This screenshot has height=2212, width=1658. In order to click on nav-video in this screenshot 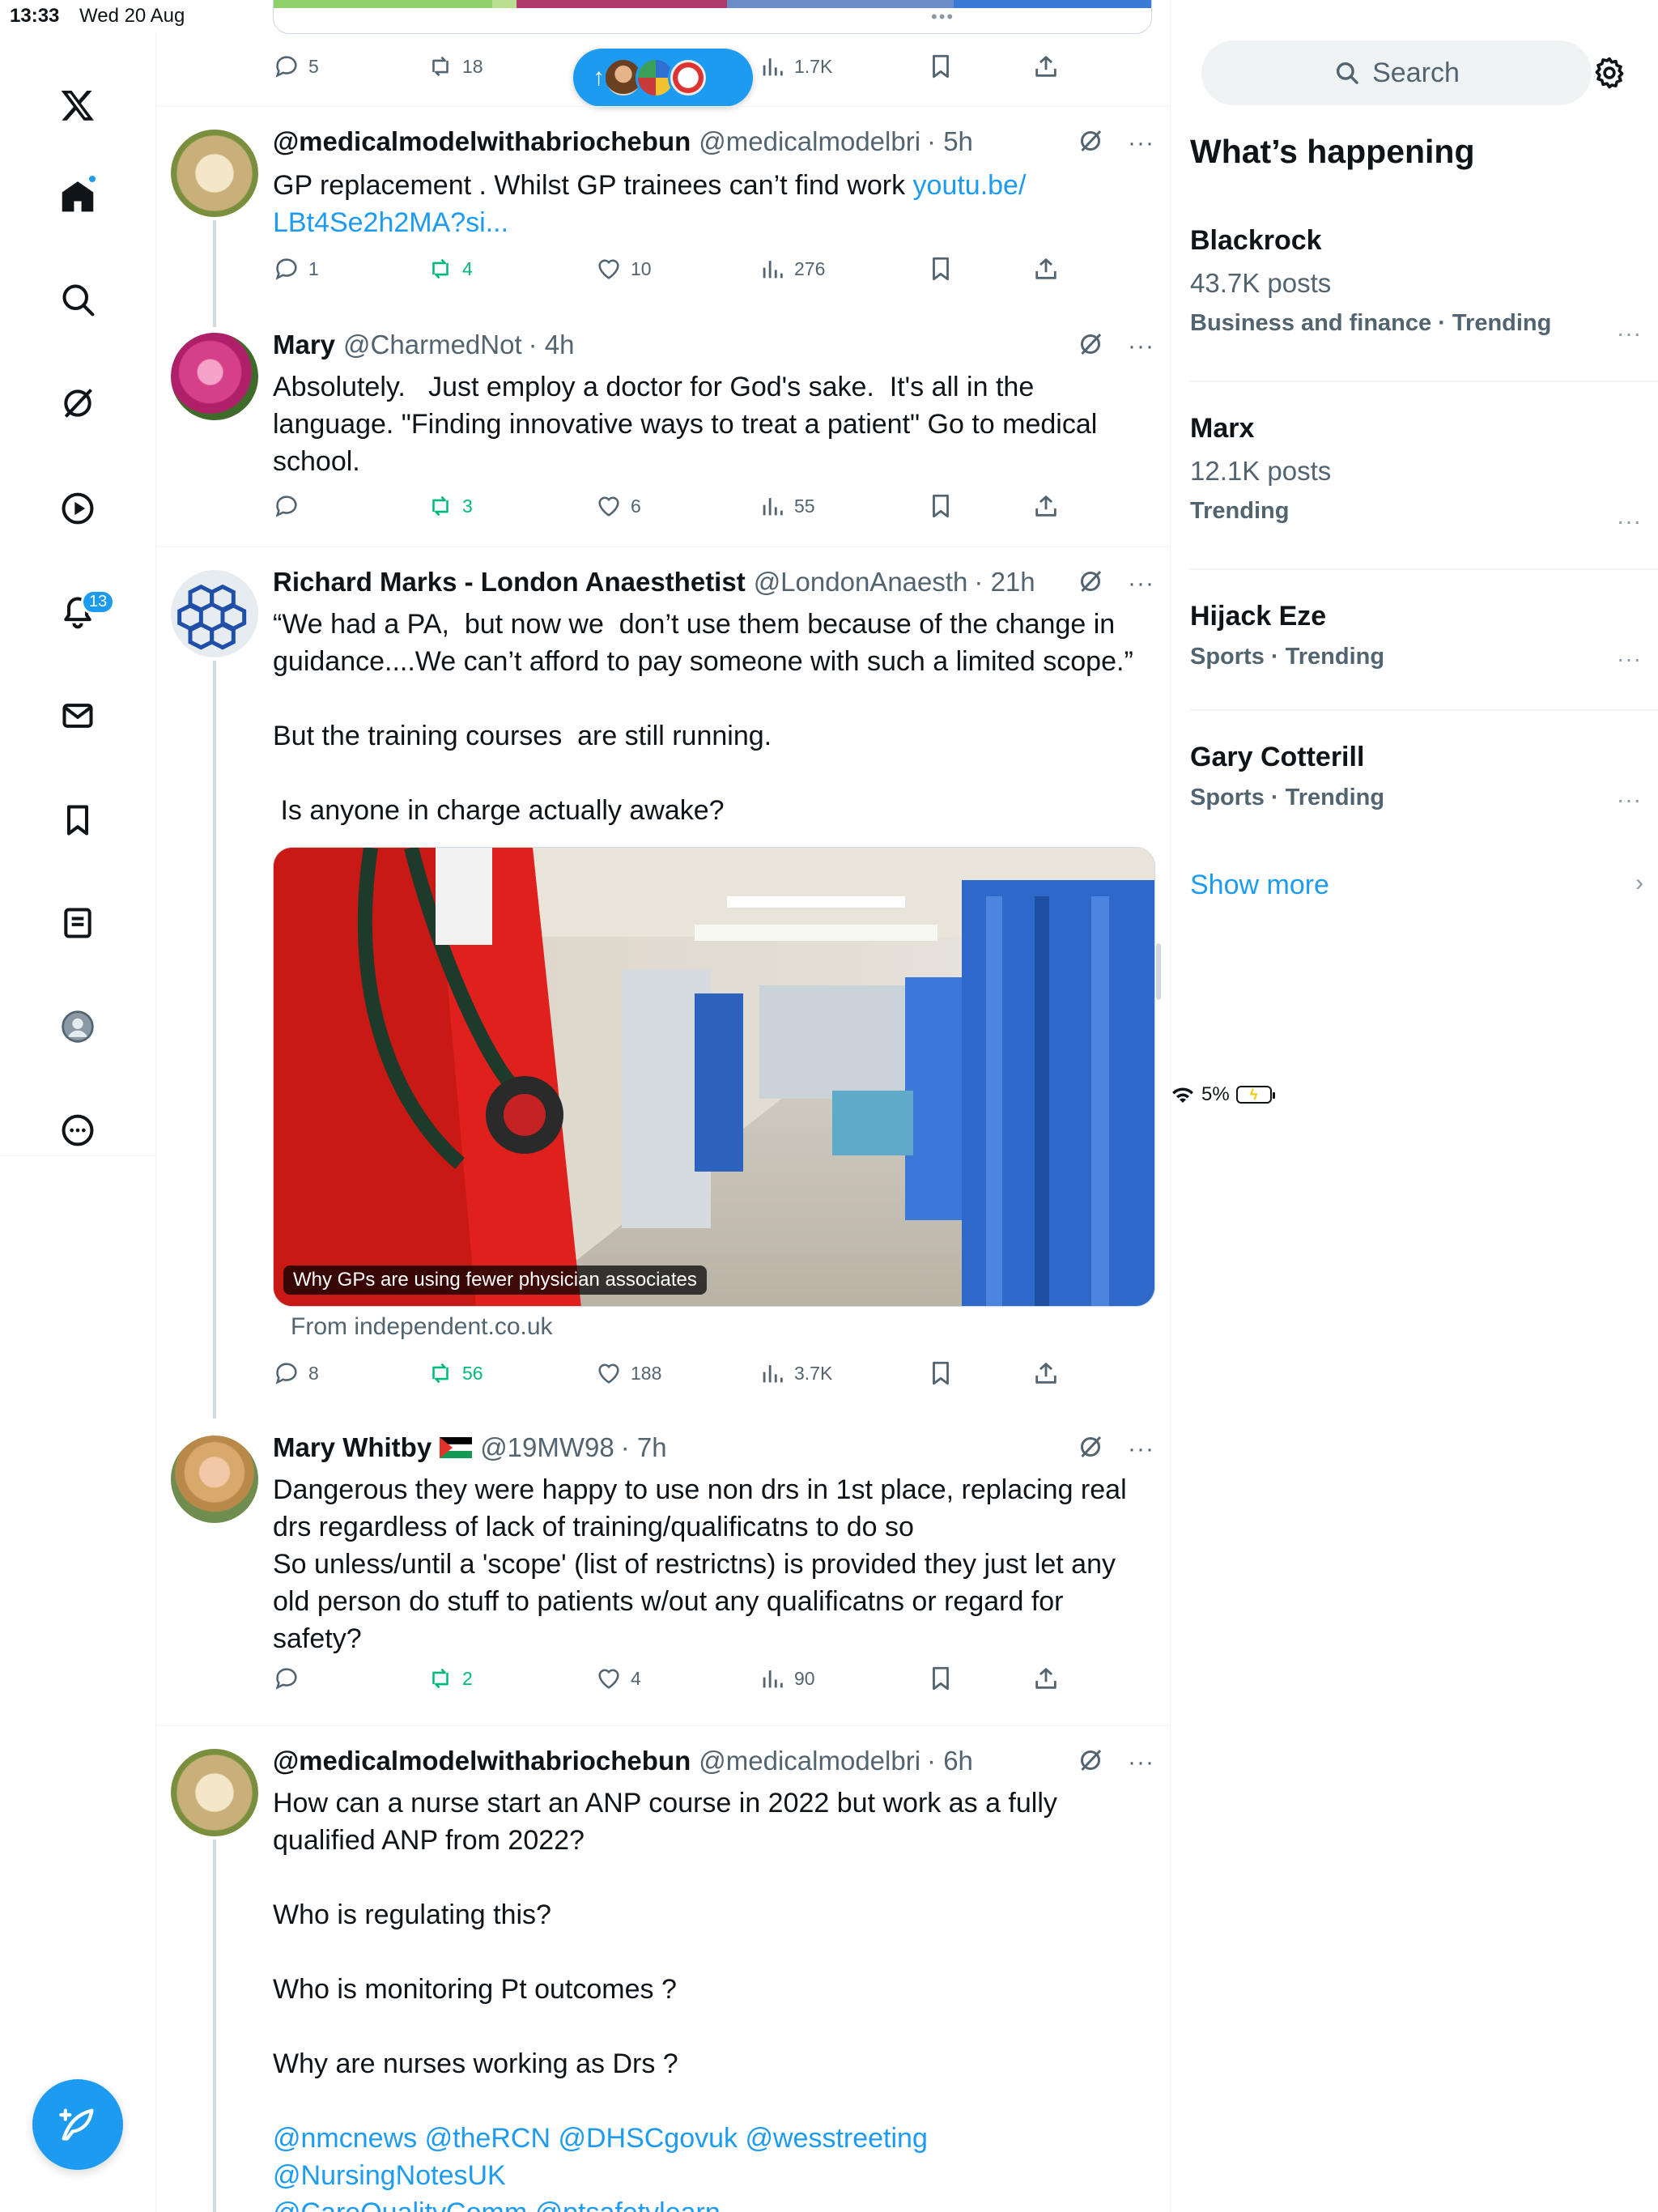, I will do `click(77, 509)`.